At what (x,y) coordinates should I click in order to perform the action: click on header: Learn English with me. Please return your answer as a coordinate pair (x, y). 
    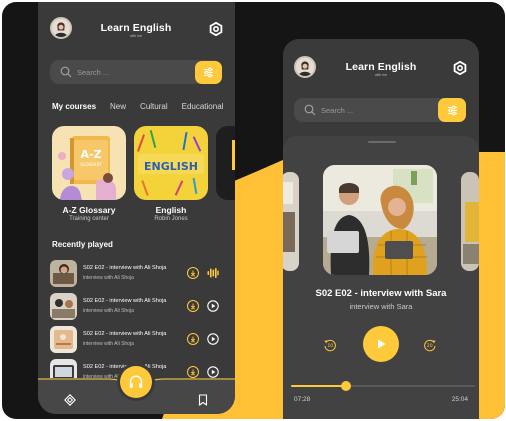
    Looking at the image, I should click on (136, 26).